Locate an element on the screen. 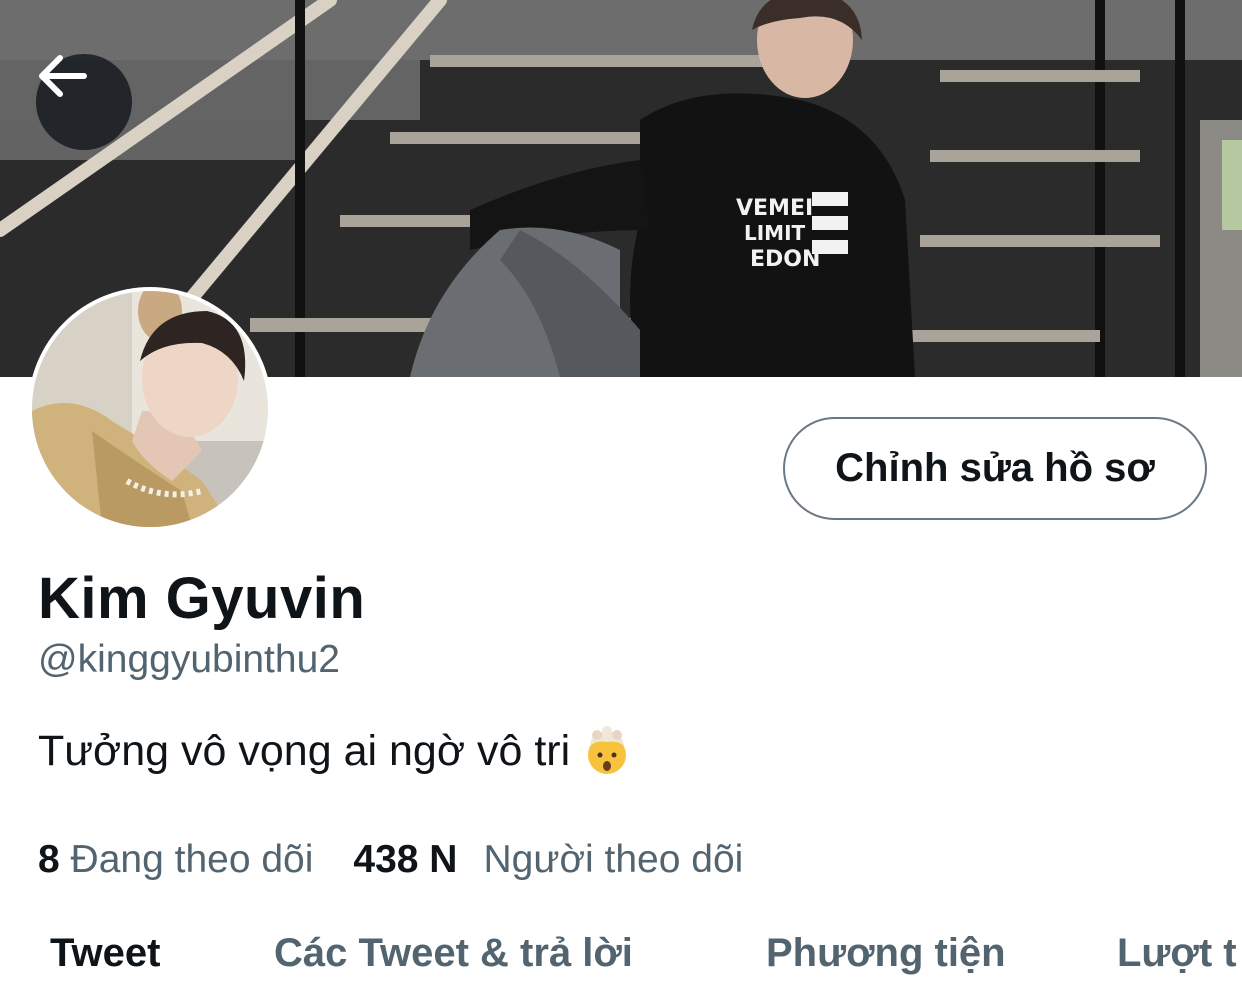  profile-bio: Tưởng vô vọng ai ngờ vô tri is located at coordinates (335, 751).